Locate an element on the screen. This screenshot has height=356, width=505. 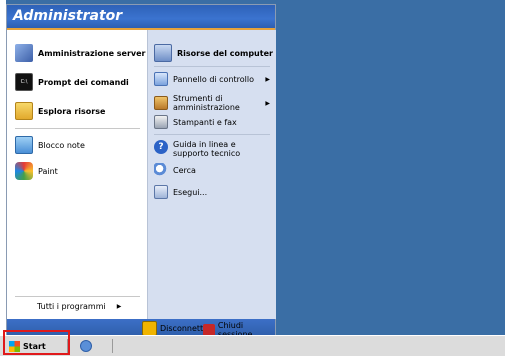
logoff-button: Disconnetti is located at coordinates (173, 328).